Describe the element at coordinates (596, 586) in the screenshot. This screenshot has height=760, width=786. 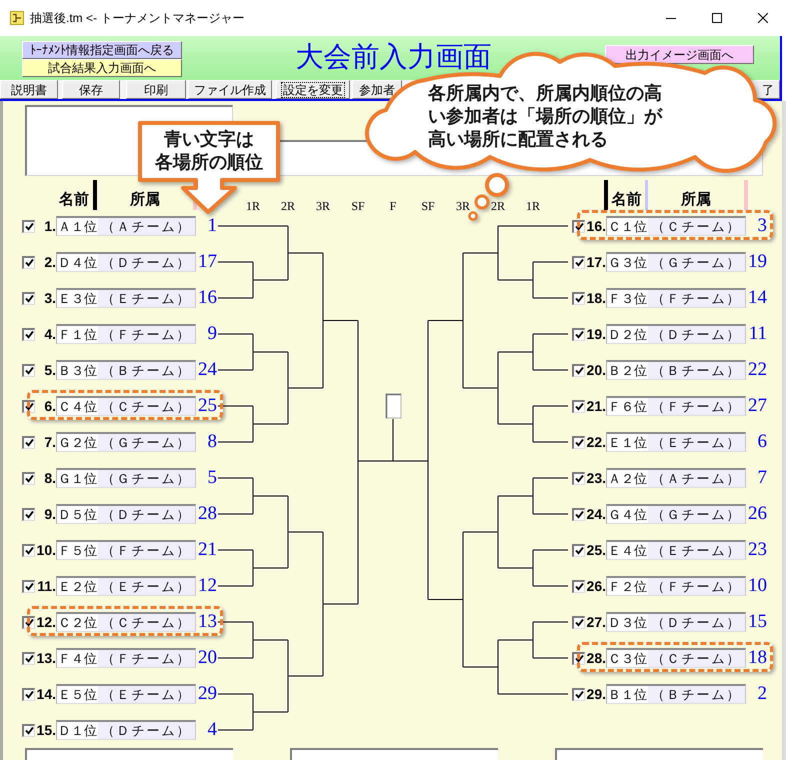
I see `entry-number: 26.` at that location.